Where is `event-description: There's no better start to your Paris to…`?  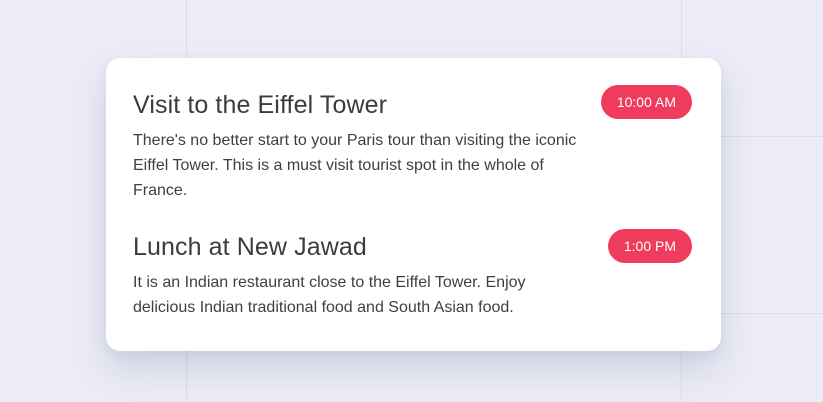
event-description: There's no better start to your Paris to… is located at coordinates (355, 165).